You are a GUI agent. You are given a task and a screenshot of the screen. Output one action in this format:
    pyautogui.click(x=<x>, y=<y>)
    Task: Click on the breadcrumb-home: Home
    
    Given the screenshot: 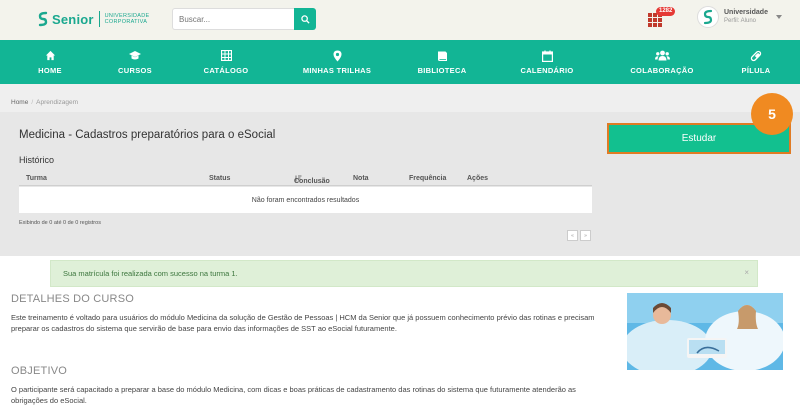 What is the action you would take?
    pyautogui.click(x=19, y=102)
    